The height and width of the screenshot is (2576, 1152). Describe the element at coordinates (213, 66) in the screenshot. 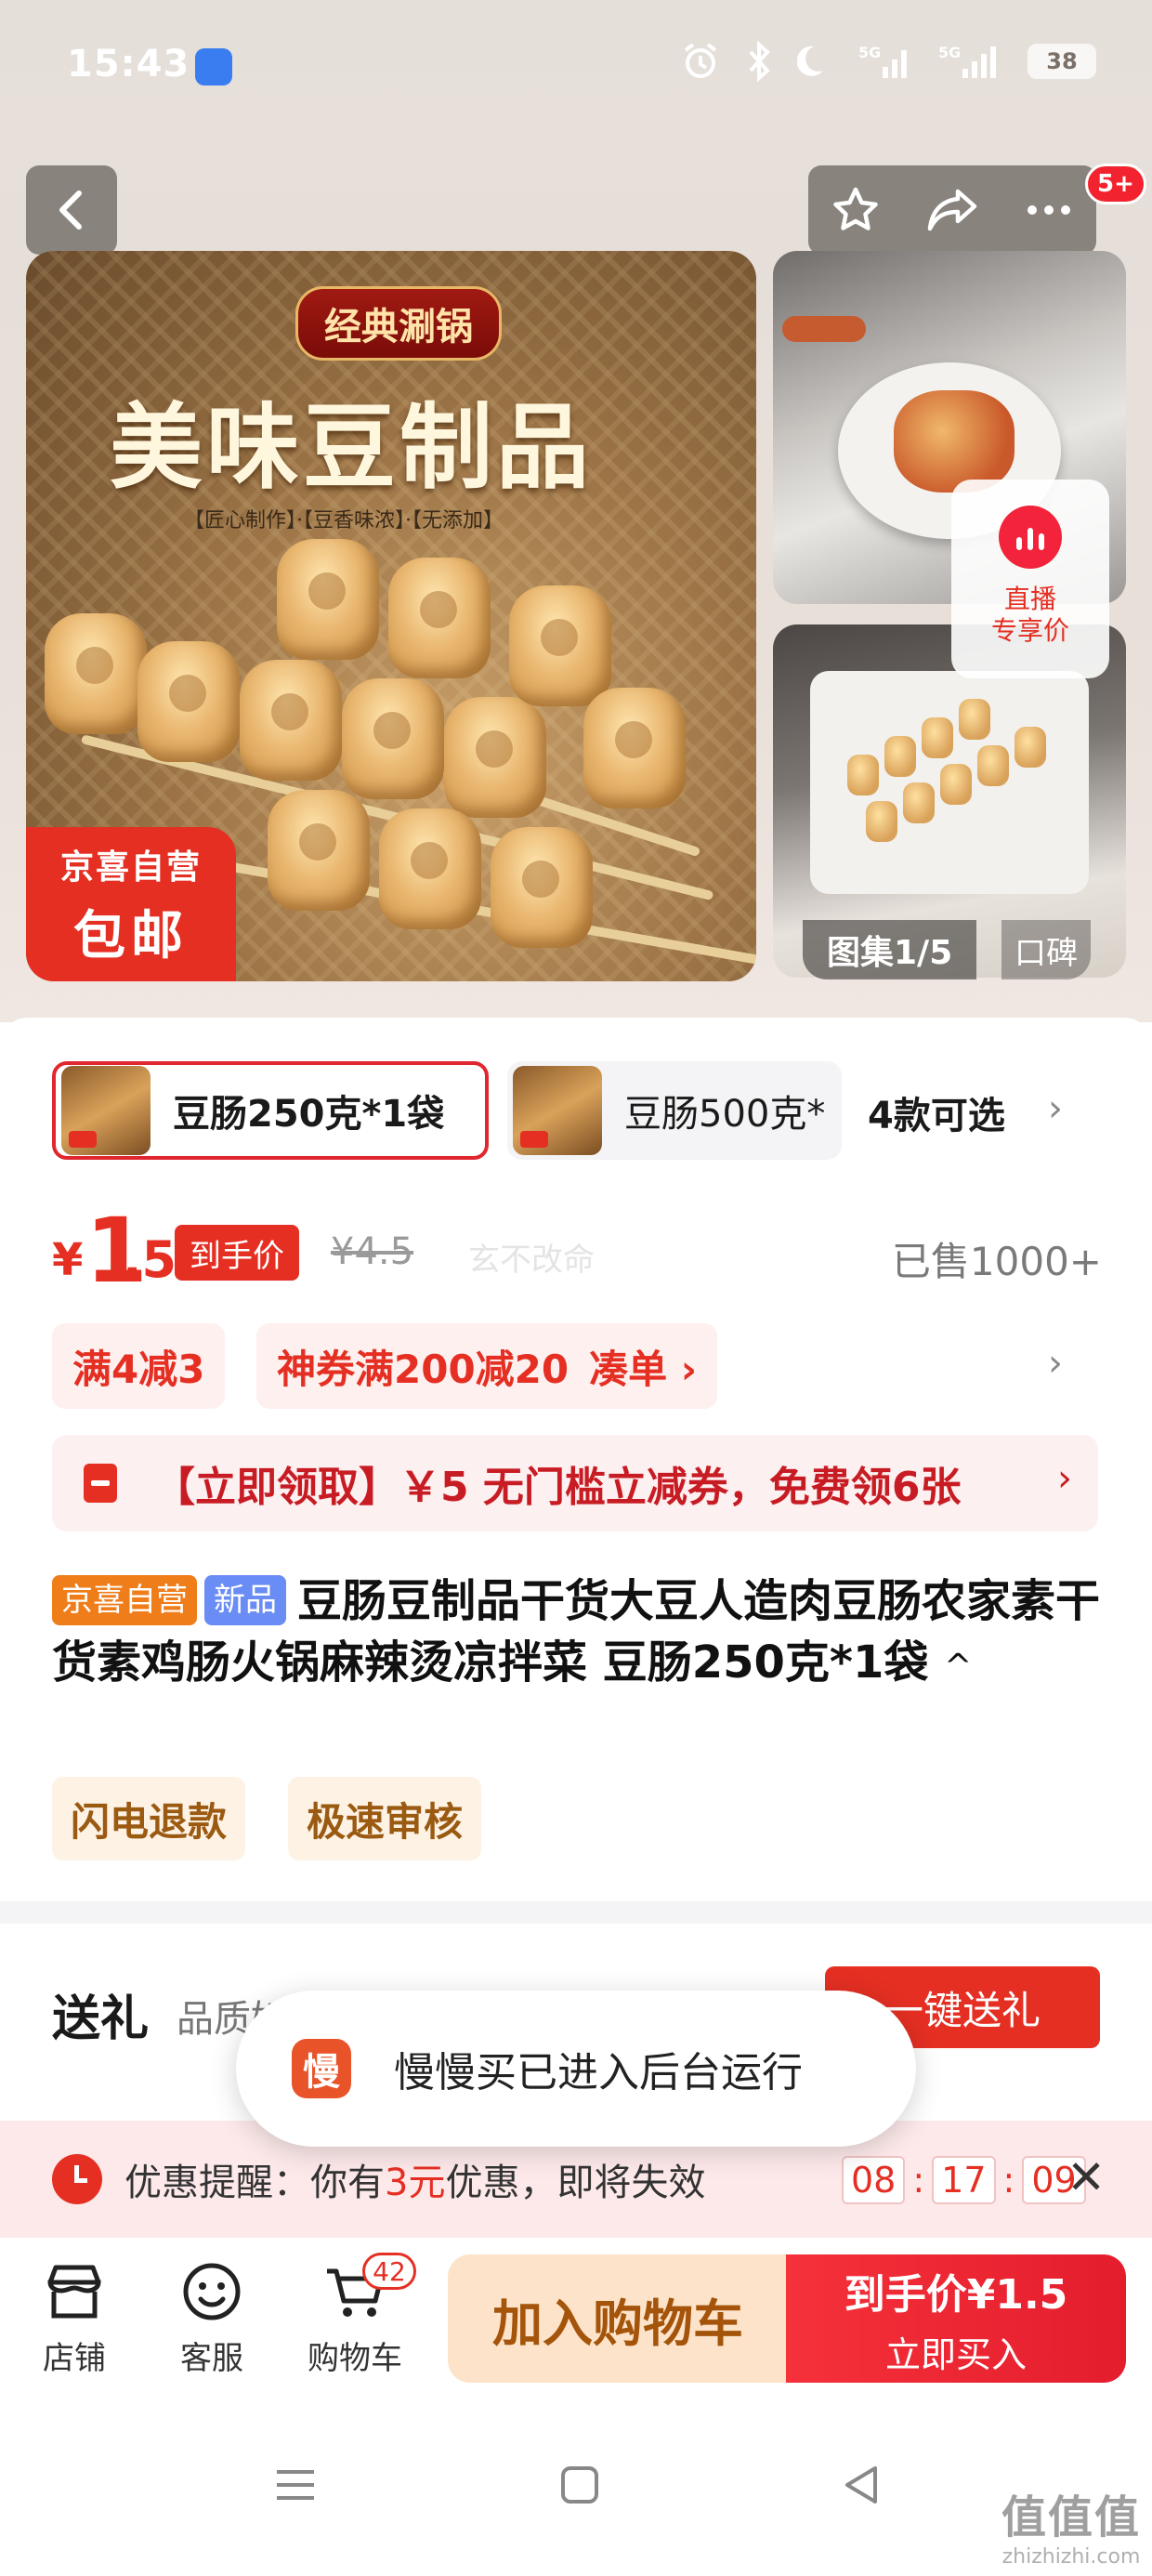

I see `app-notification-icon` at that location.